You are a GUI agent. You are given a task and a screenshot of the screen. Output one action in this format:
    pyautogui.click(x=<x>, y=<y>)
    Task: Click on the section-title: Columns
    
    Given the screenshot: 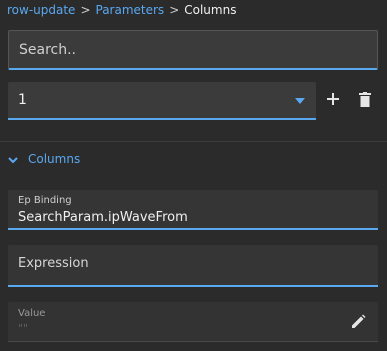 What is the action you would take?
    pyautogui.click(x=54, y=159)
    